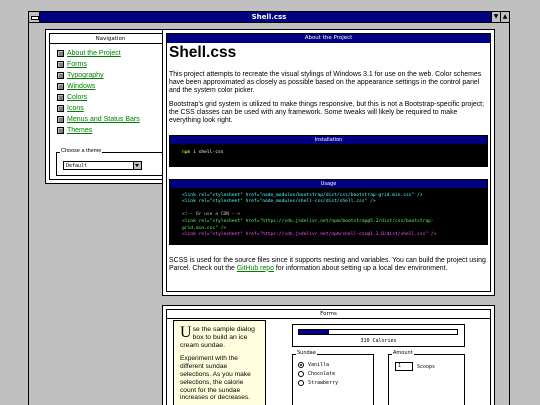  Describe the element at coordinates (255, 268) in the screenshot. I see `github-repo-link: GitHub repo` at that location.